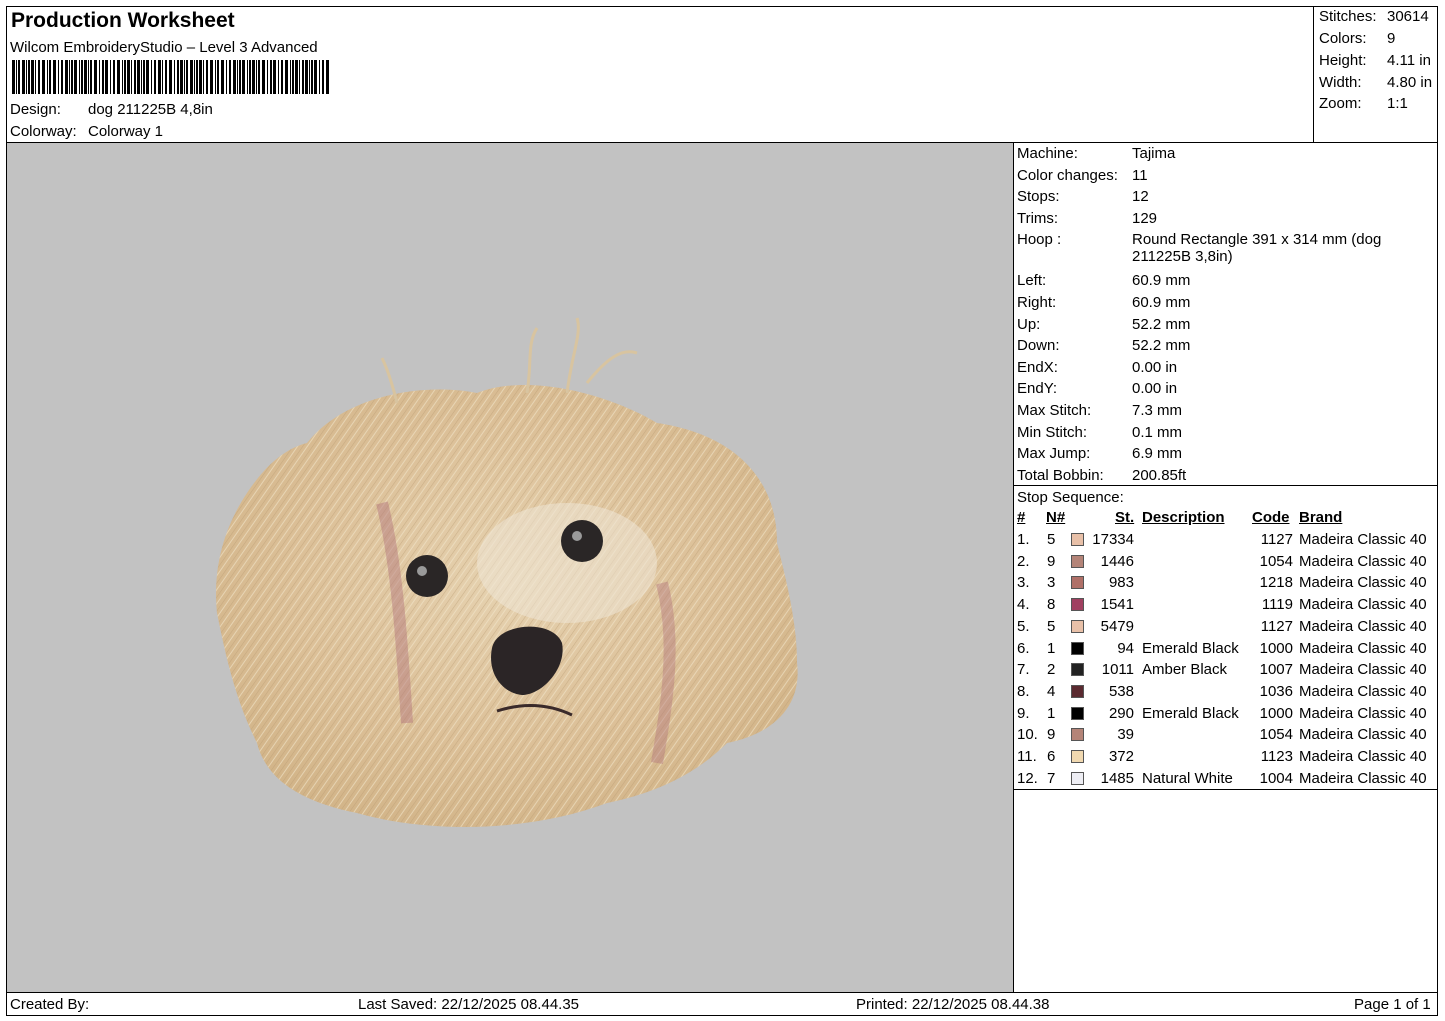 This screenshot has width=1445, height=1021. I want to click on col-idx-header: #, so click(1021, 517).